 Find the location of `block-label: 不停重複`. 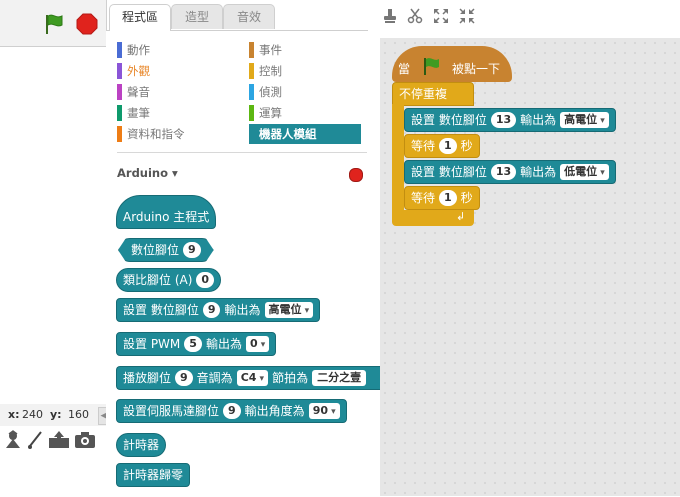

block-label: 不停重複 is located at coordinates (423, 94).